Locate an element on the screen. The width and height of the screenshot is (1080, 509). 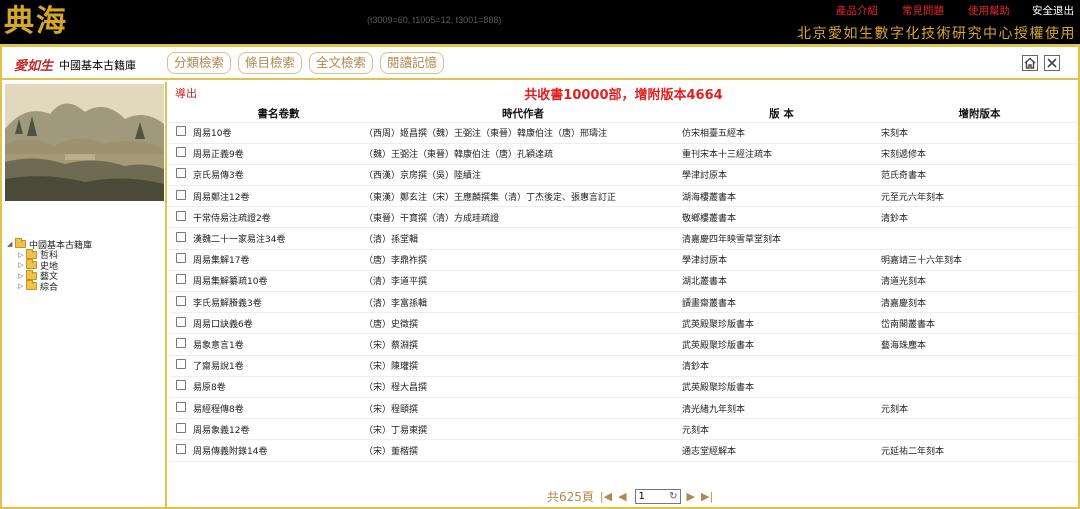
table-row: 了齋易說1卷 （宋）陳瓘撰 清鈔本 is located at coordinates (623, 366).